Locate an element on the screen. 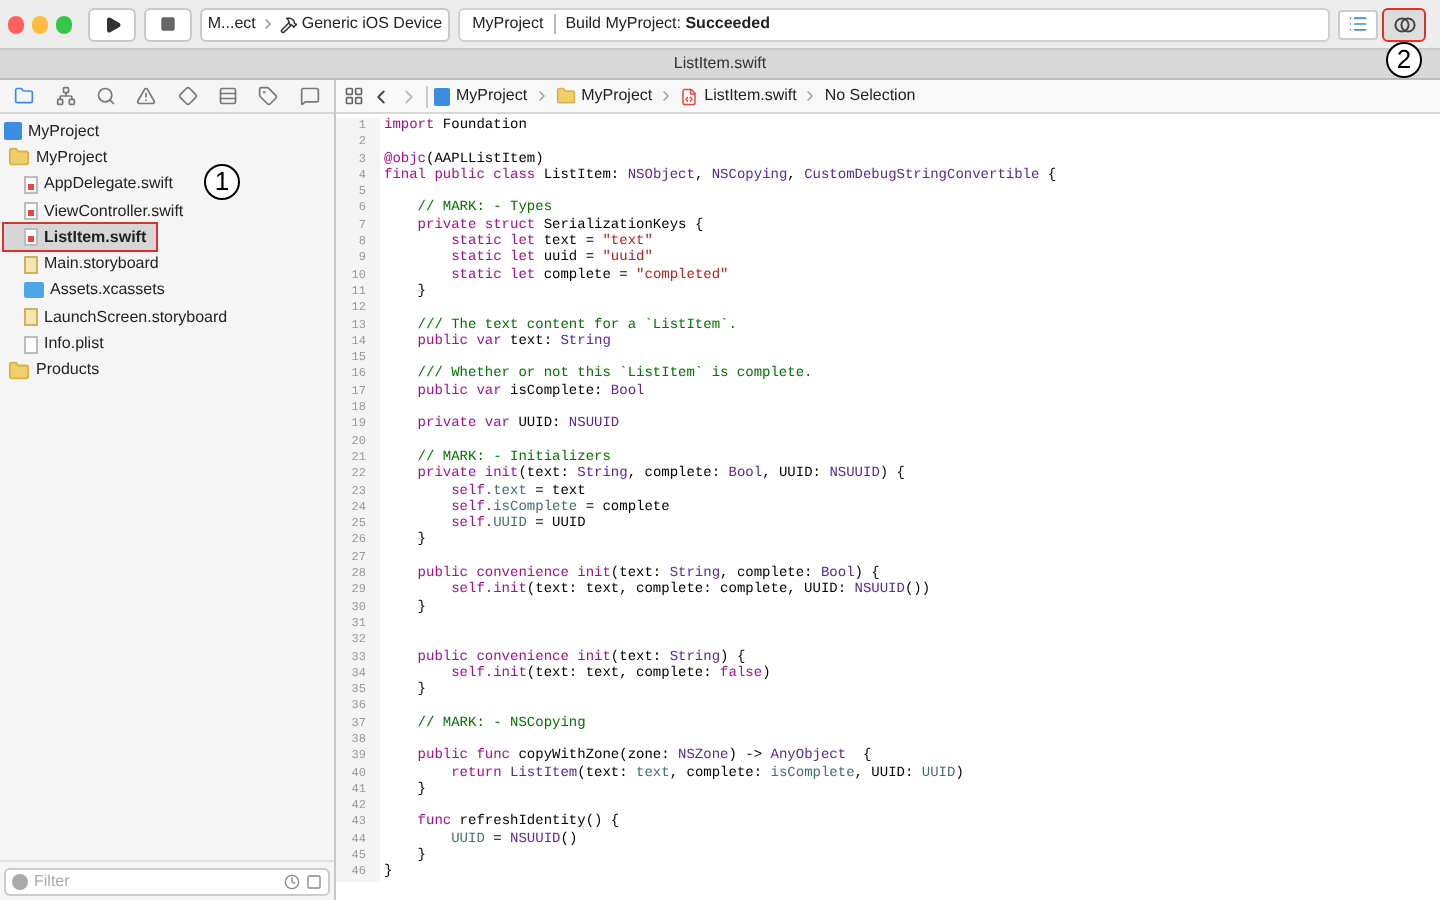 The width and height of the screenshot is (1440, 900). assistant-editor-button is located at coordinates (1404, 24).